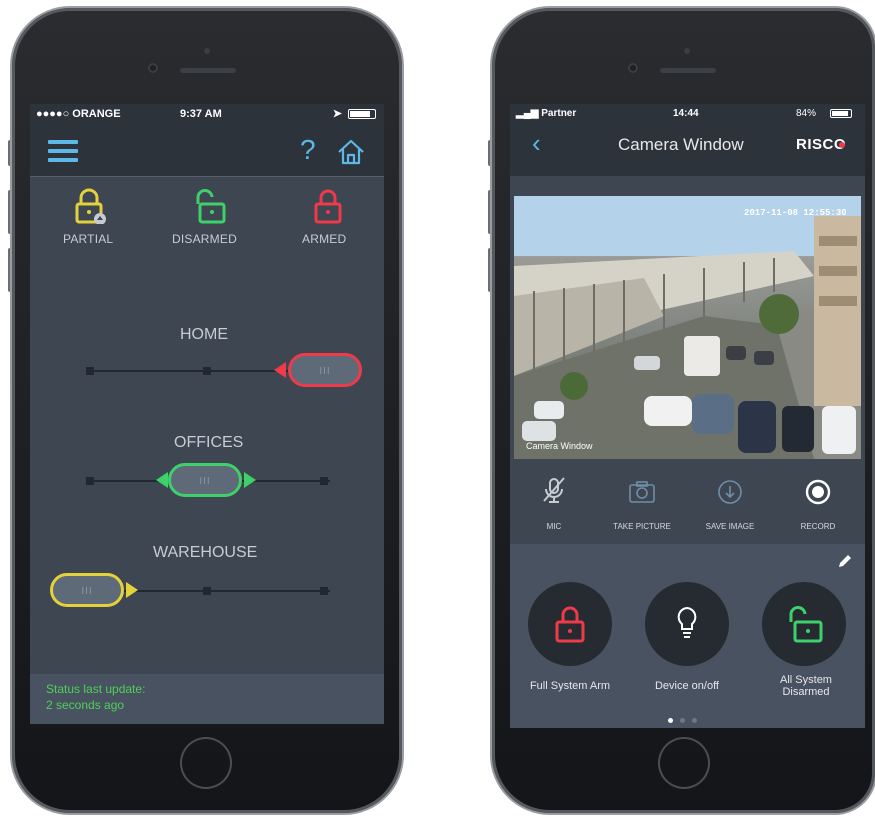 This screenshot has height=819, width=875. What do you see at coordinates (85, 705) in the screenshot?
I see `status-update-age: 2 seconds ago` at bounding box center [85, 705].